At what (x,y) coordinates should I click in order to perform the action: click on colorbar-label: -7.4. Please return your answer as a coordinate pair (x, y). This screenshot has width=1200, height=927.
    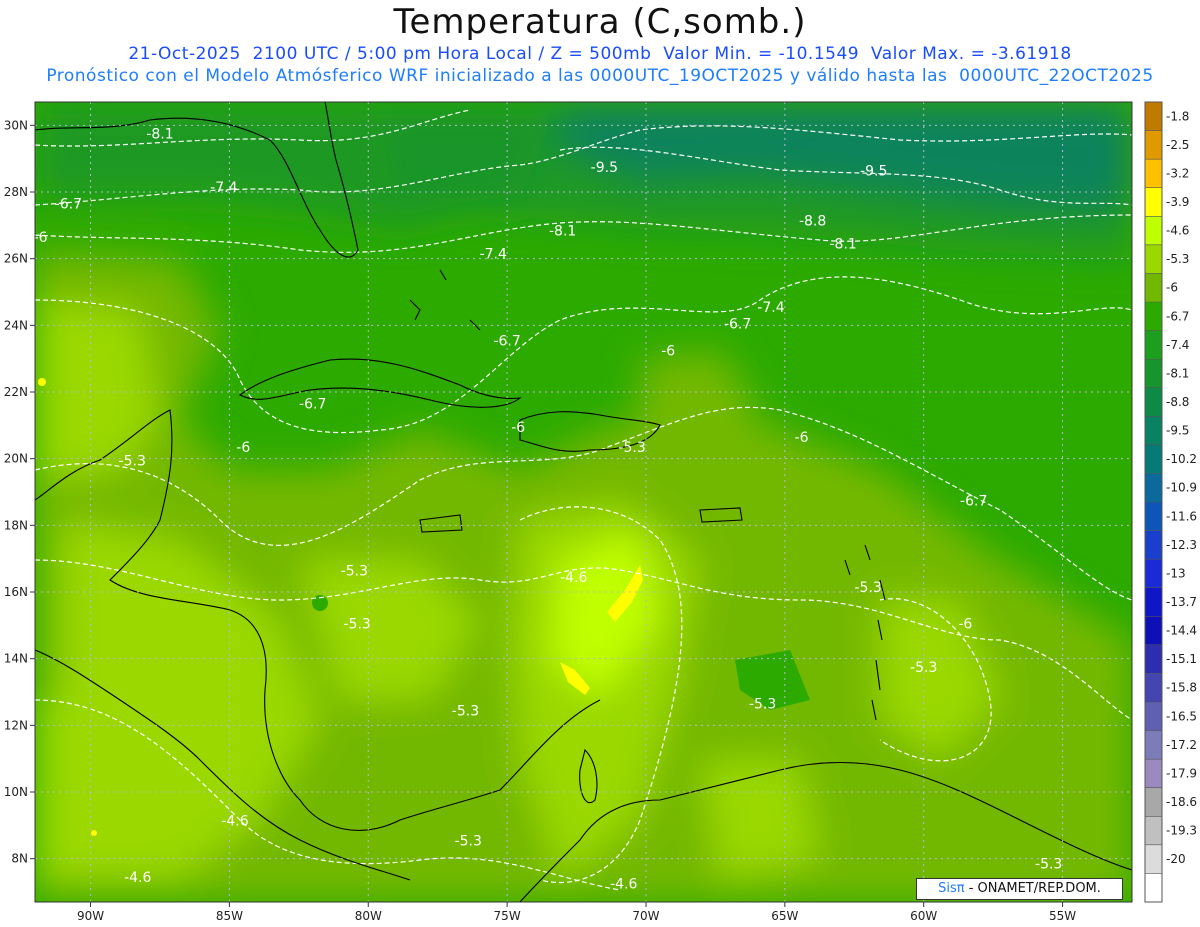
    Looking at the image, I should click on (1177, 345).